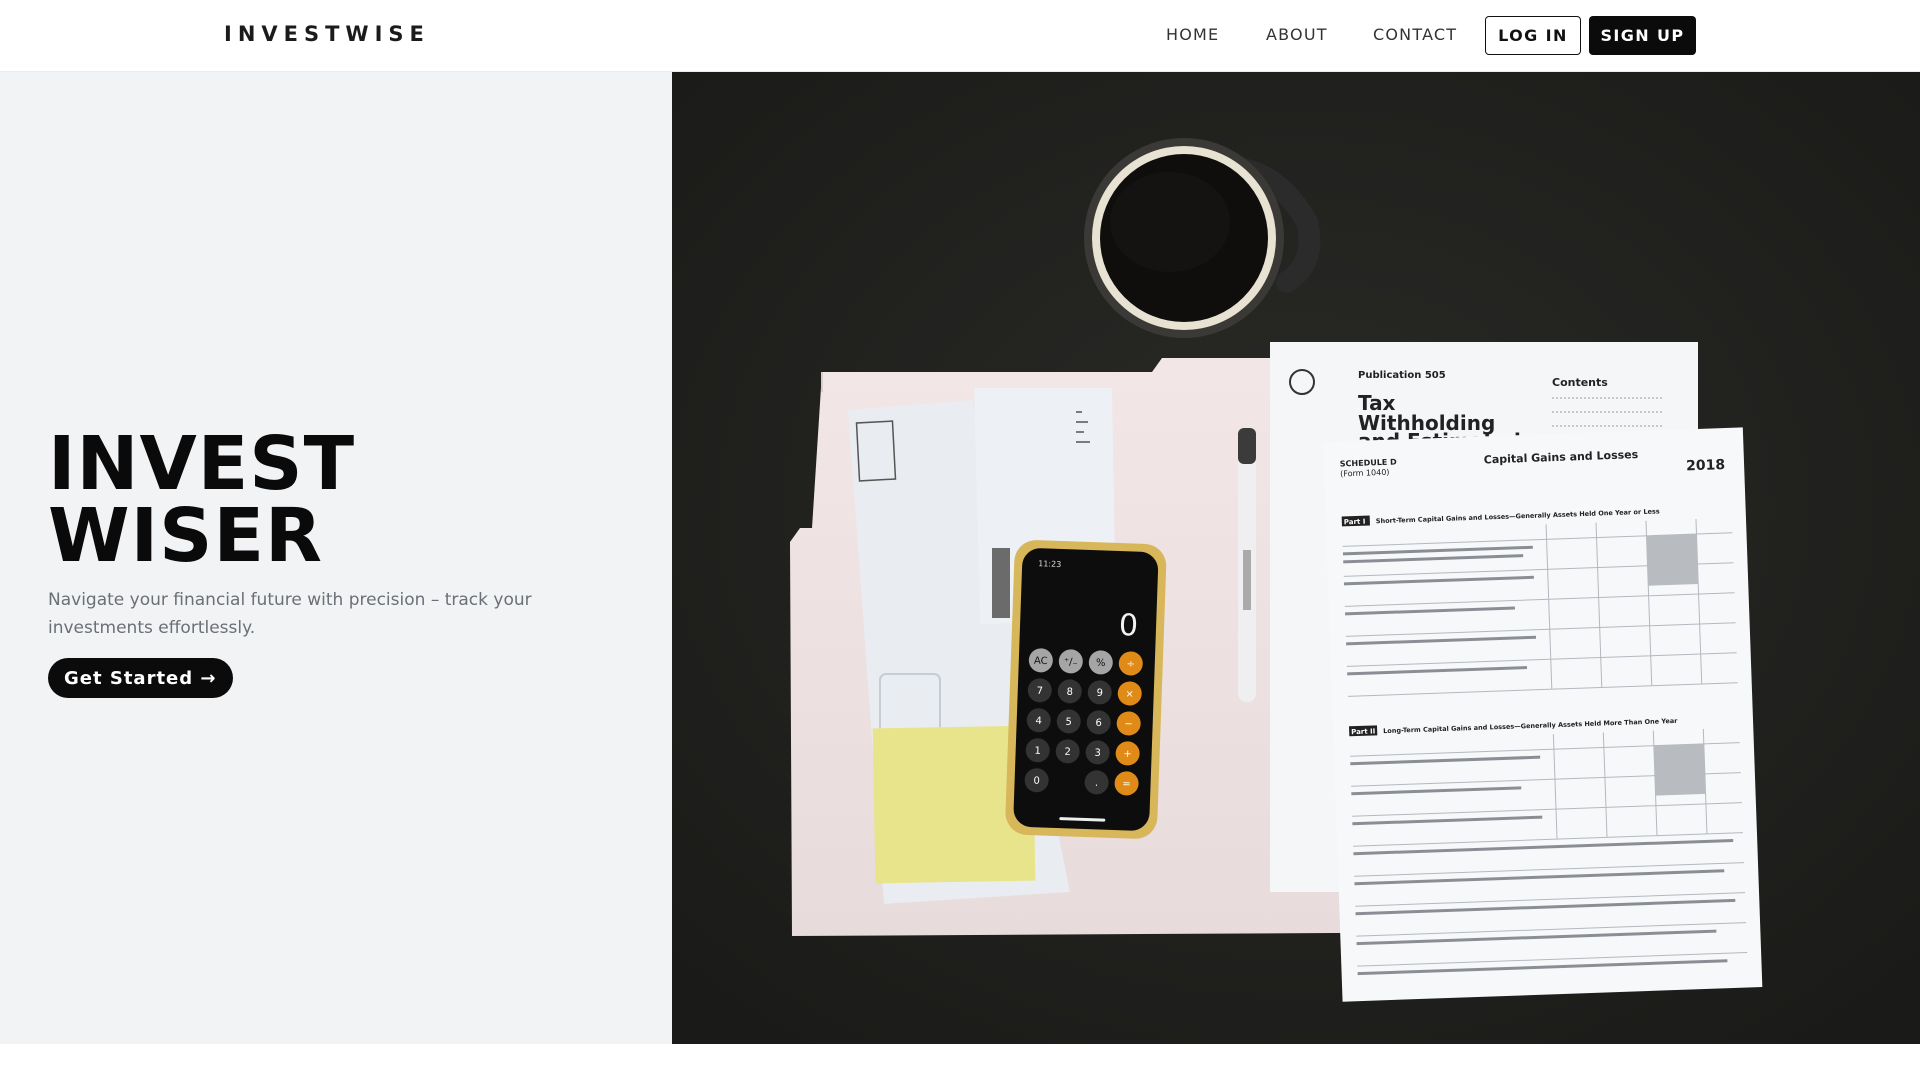 This screenshot has height=1080, width=1920. Describe the element at coordinates (1129, 694) in the screenshot. I see `calculator-key-label: ×` at that location.